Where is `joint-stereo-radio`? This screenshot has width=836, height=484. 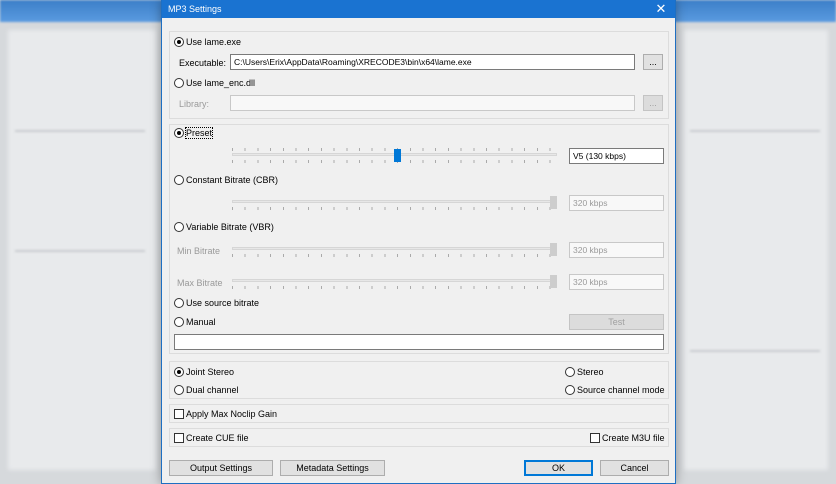 joint-stereo-radio is located at coordinates (179, 372).